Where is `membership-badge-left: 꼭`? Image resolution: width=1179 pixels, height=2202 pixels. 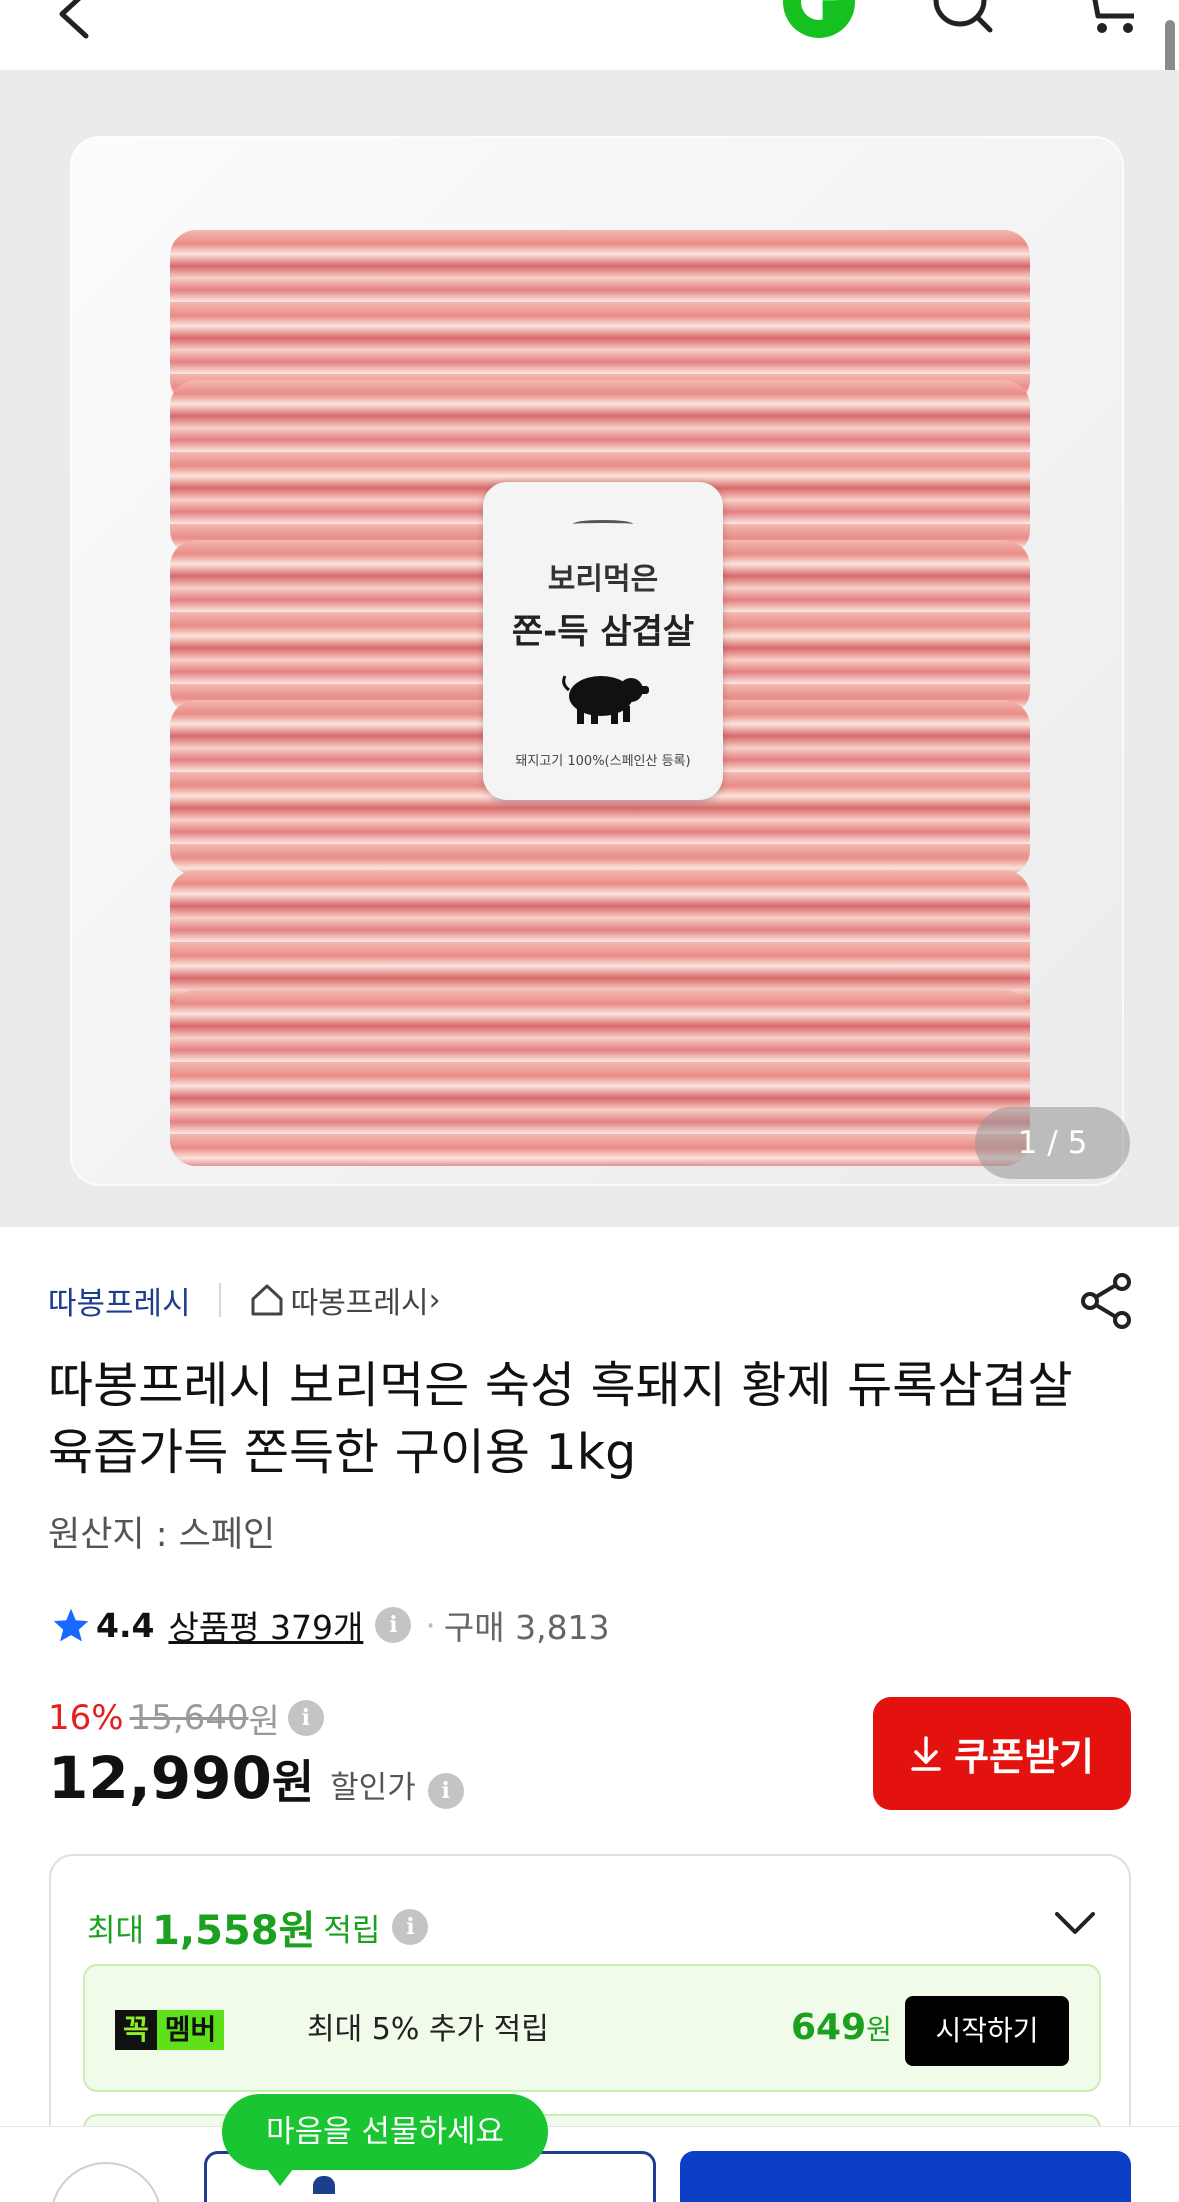
membership-badge-left: 꼭 is located at coordinates (136, 2030).